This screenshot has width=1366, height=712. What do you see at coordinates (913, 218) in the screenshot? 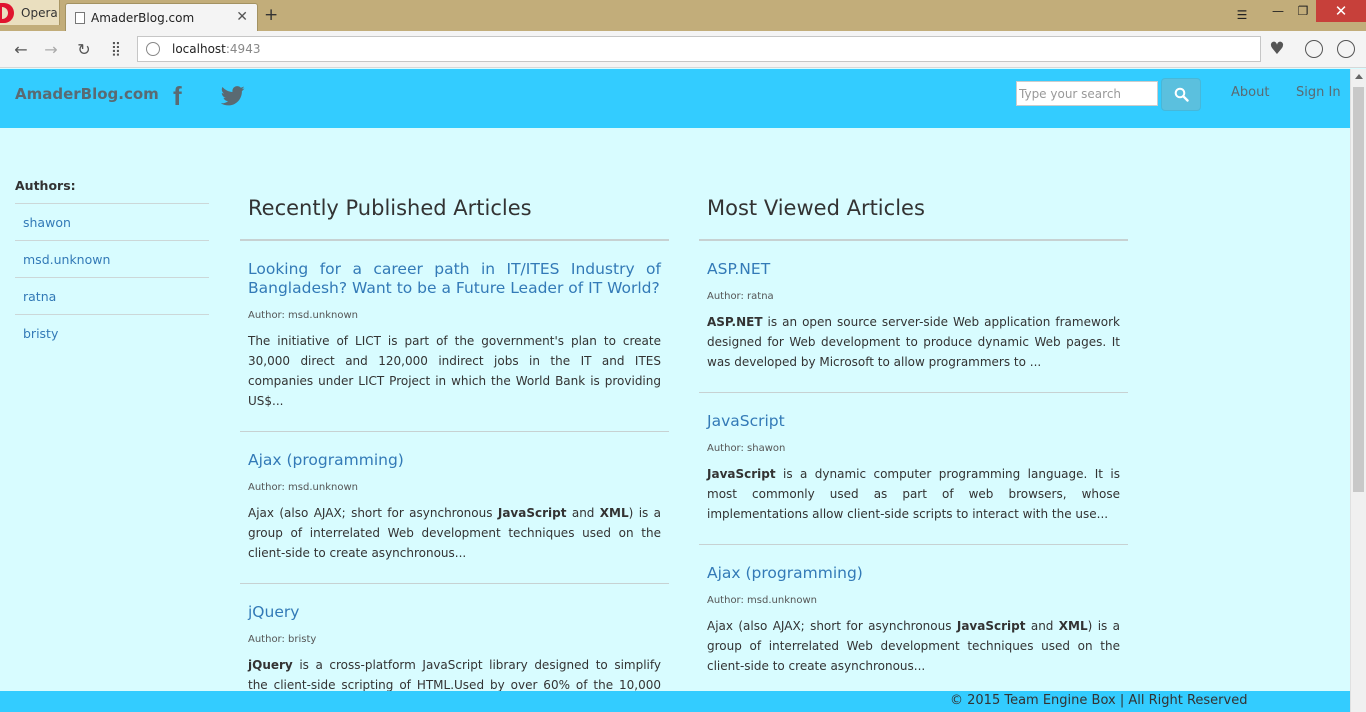
I see `most-viewed-heading: Most Viewed Articles` at bounding box center [913, 218].